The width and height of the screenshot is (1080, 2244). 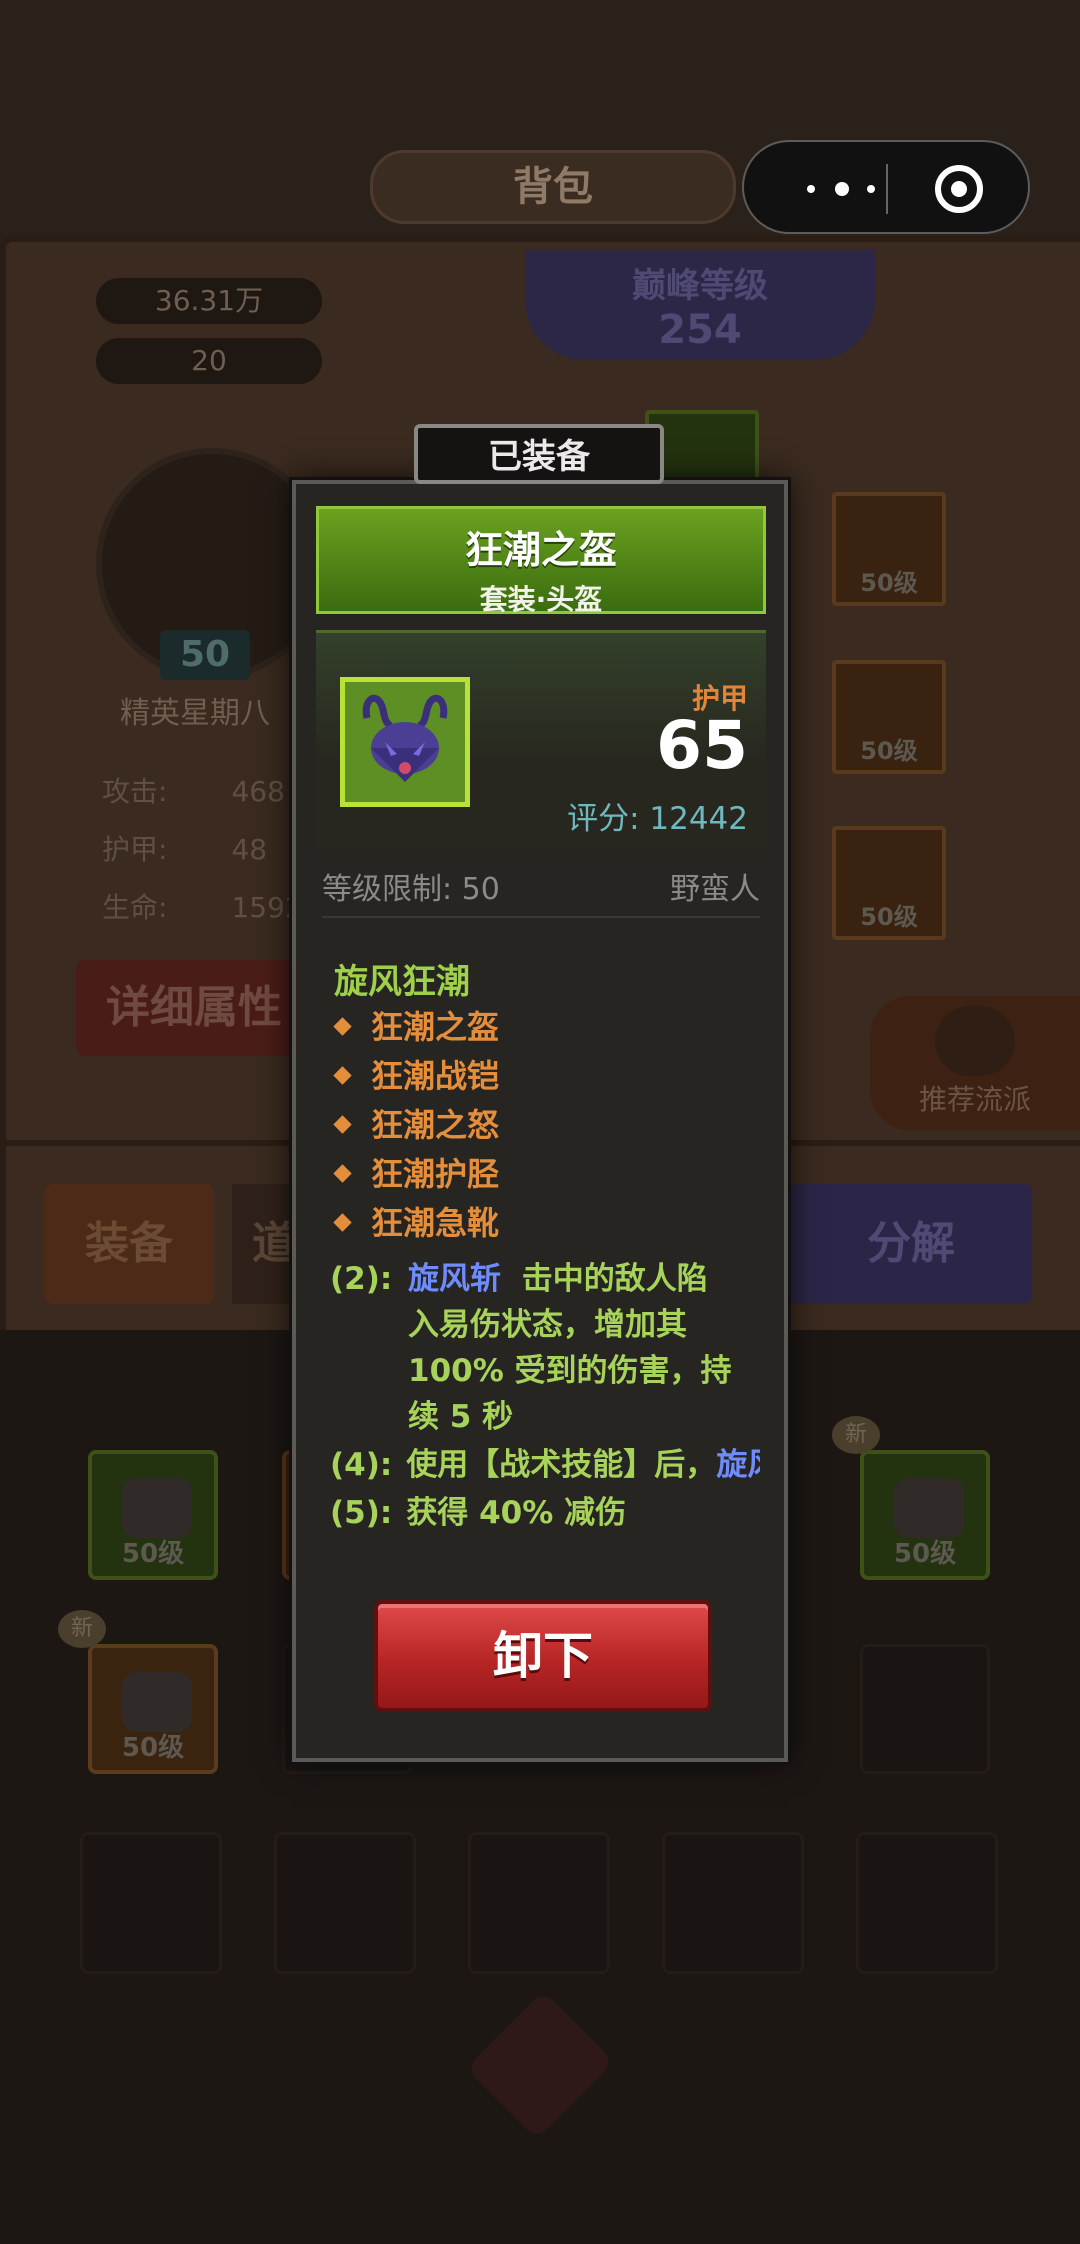 I want to click on list-item: 狂潮之怒, so click(x=415, y=1124).